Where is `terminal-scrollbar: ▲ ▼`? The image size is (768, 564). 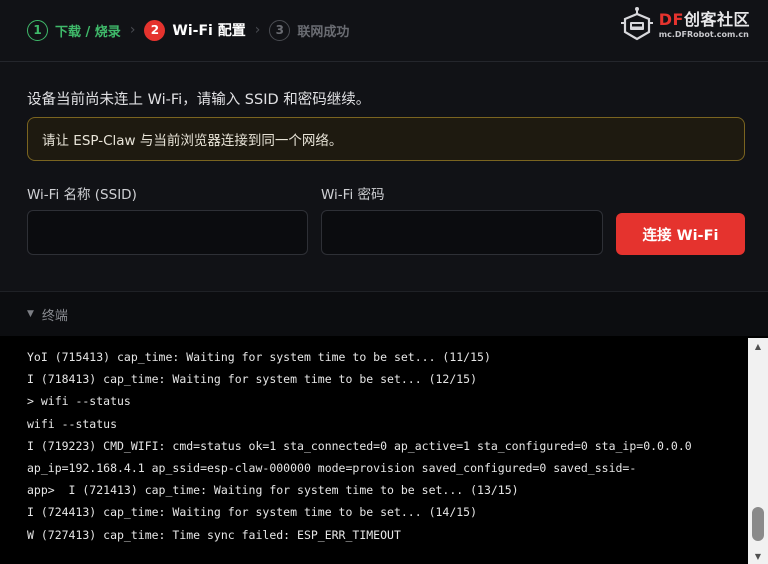 terminal-scrollbar: ▲ ▼ is located at coordinates (758, 451).